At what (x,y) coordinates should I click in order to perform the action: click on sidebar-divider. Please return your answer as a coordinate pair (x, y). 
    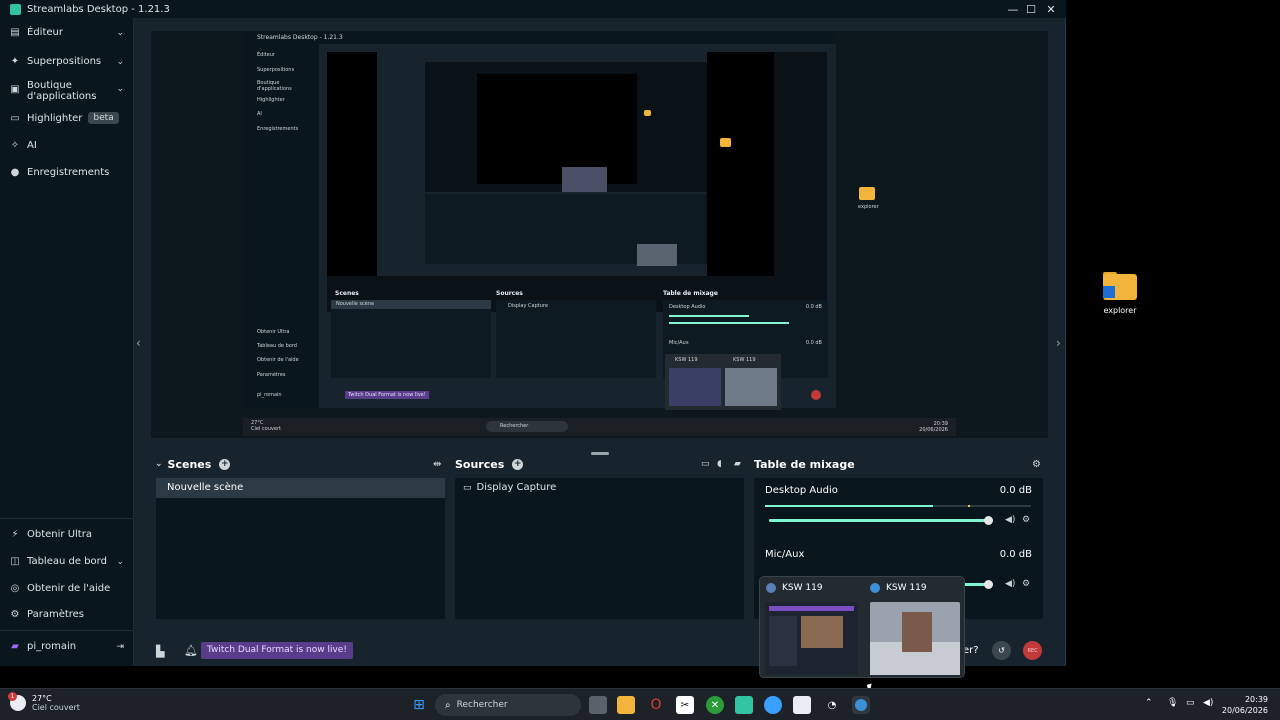
    Looking at the image, I should click on (67, 518).